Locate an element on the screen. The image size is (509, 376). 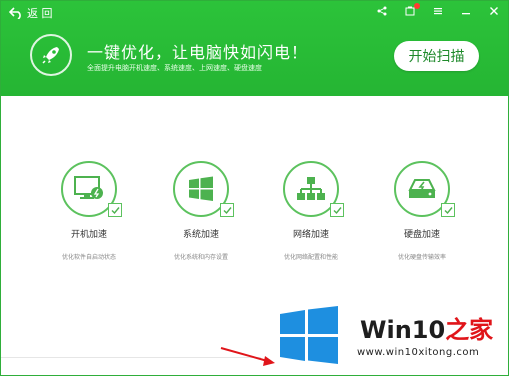
option-network-speed: 网络加速 优化网络配置和性能 is located at coordinates (311, 211).